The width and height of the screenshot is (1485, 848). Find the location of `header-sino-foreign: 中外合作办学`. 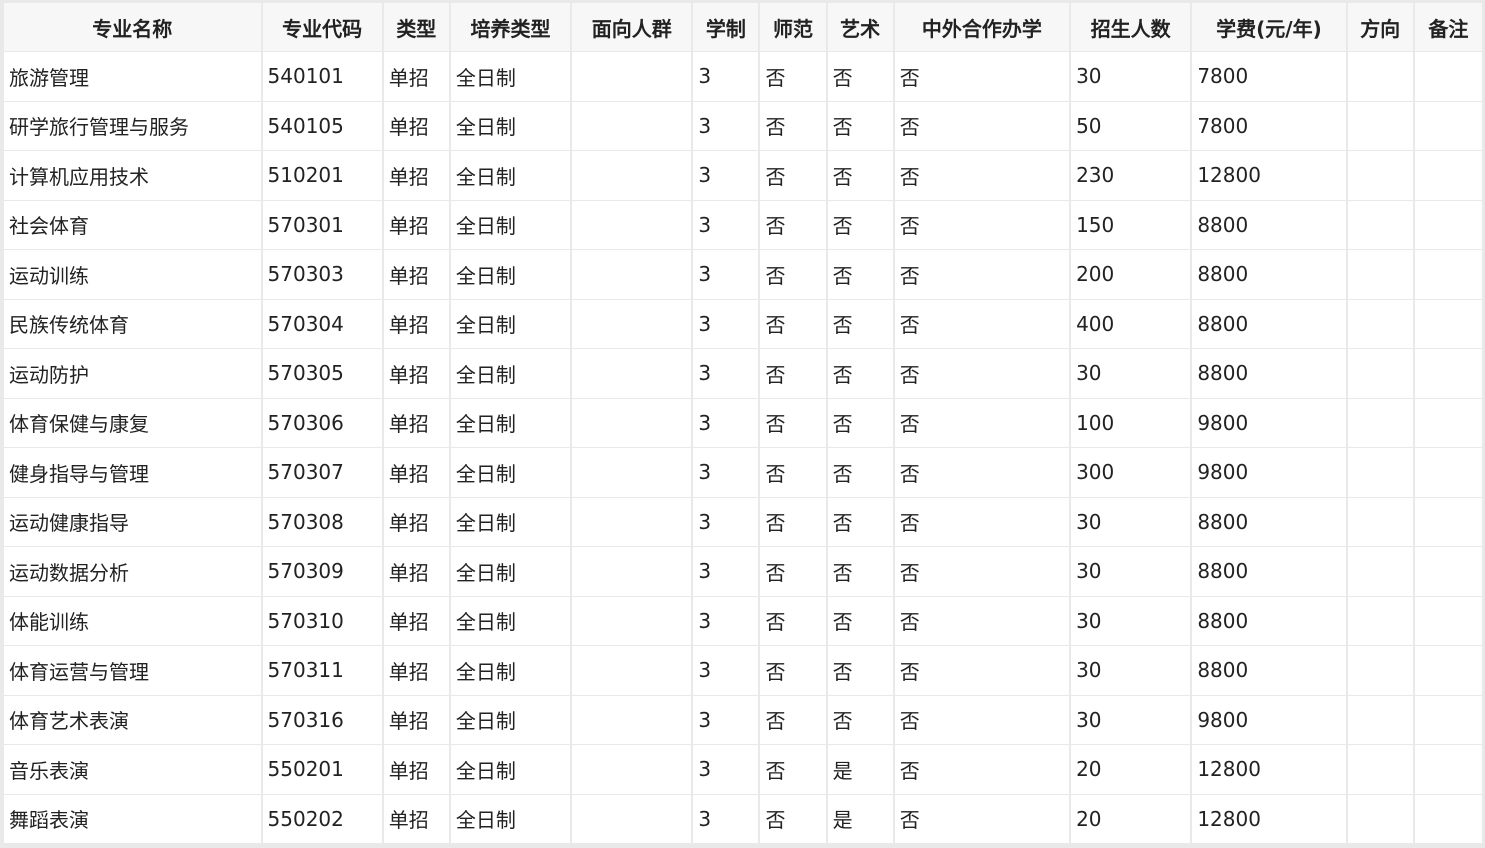

header-sino-foreign: 中外合作办学 is located at coordinates (982, 27).